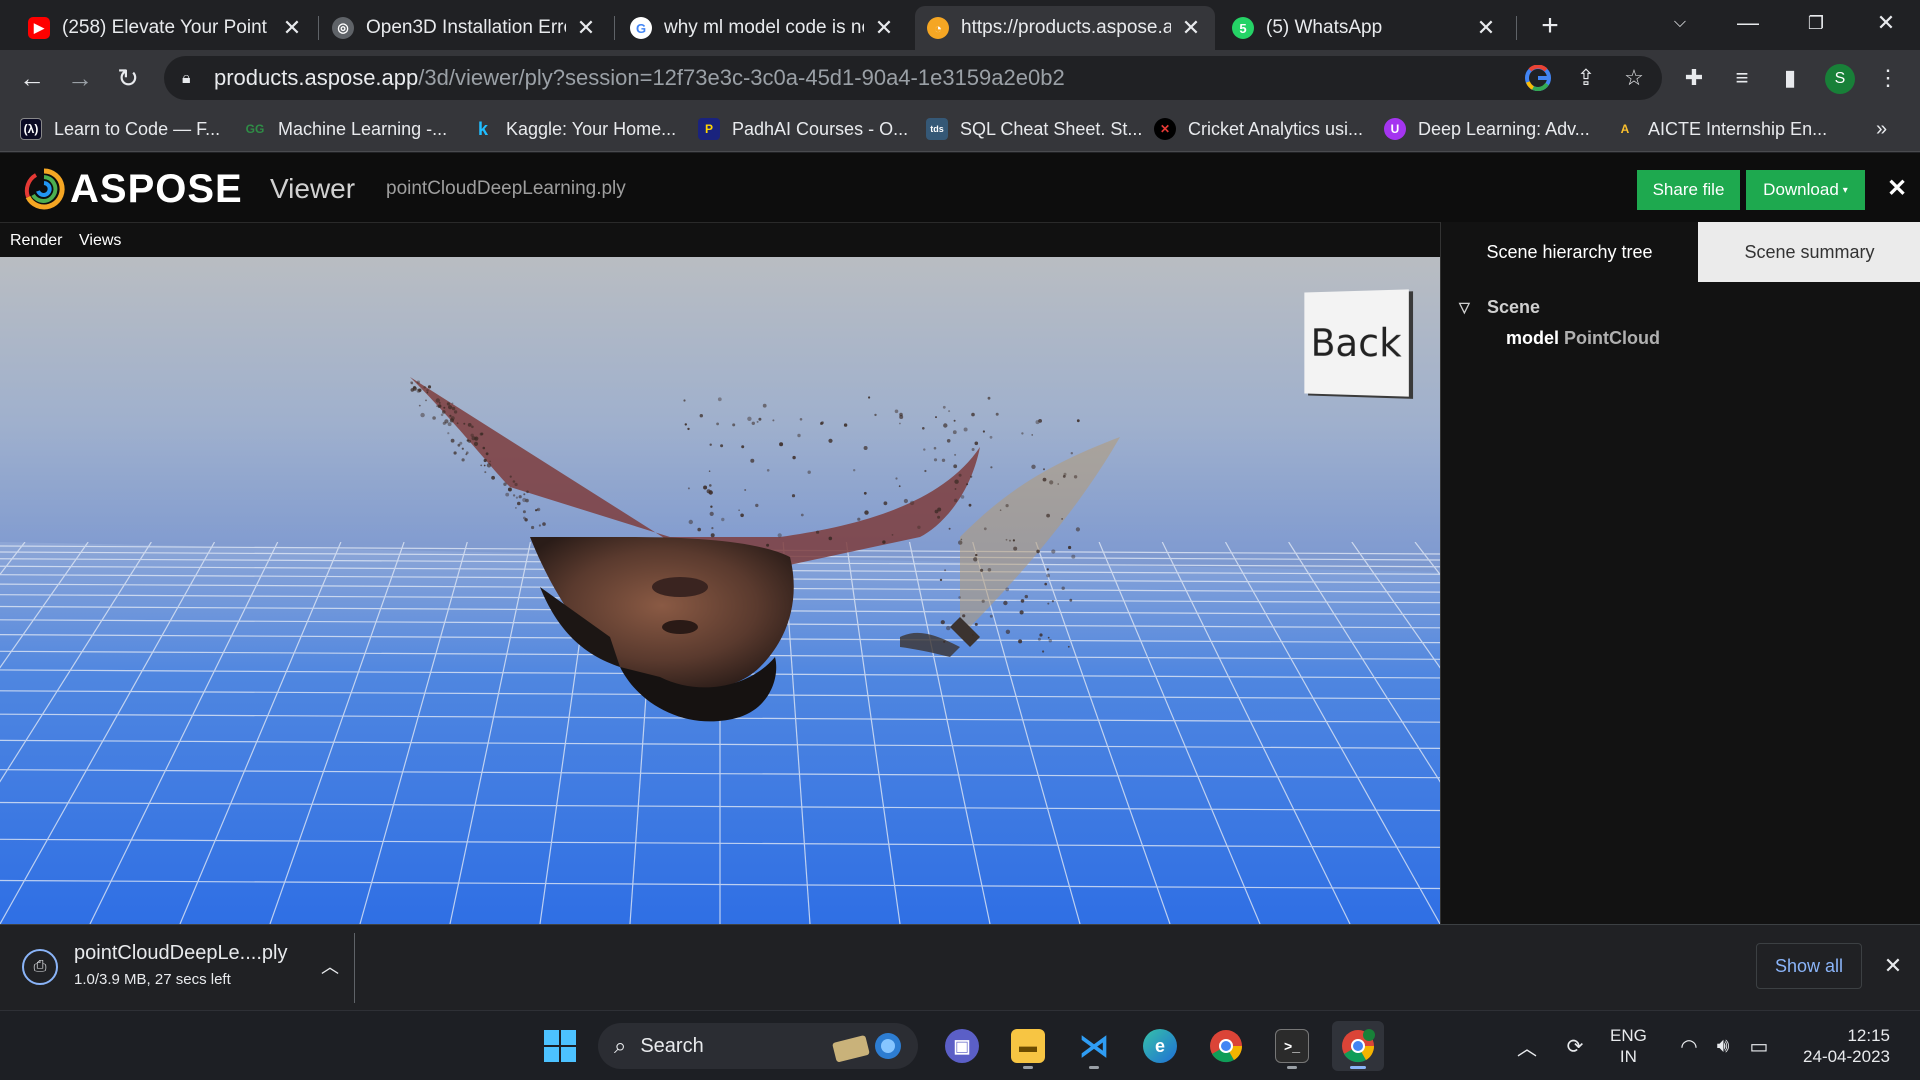 The image size is (1920, 1080). What do you see at coordinates (44, 189) in the screenshot?
I see `aspose-swirl-icon` at bounding box center [44, 189].